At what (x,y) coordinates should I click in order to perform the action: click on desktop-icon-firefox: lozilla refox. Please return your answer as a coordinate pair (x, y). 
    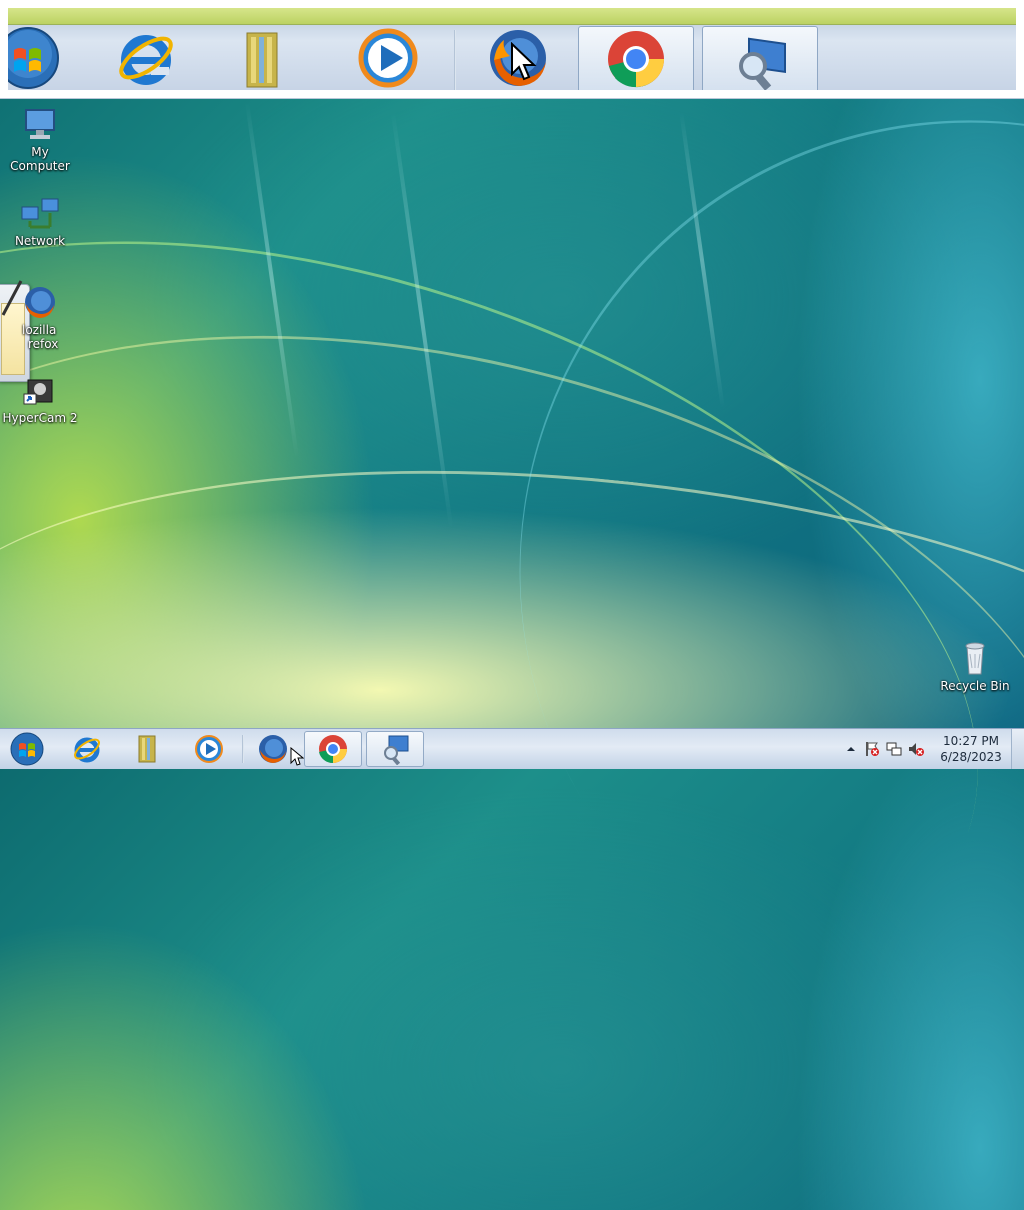
    Looking at the image, I should click on (40, 317).